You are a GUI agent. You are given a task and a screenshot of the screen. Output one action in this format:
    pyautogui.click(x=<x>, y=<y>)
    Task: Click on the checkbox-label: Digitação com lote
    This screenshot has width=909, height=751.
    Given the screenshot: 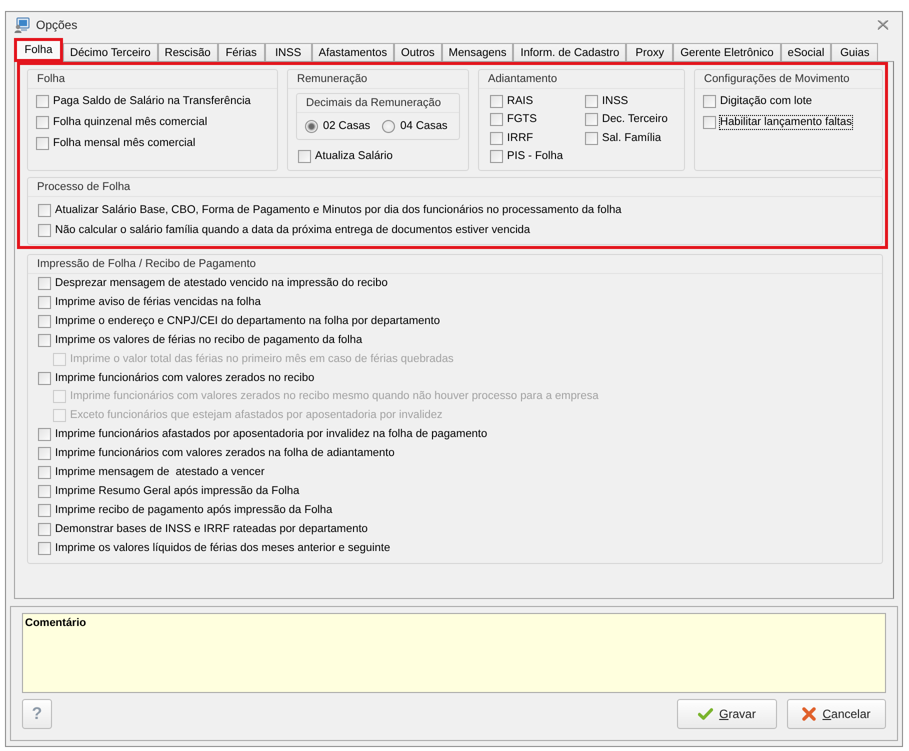 What is the action you would take?
    pyautogui.click(x=766, y=101)
    